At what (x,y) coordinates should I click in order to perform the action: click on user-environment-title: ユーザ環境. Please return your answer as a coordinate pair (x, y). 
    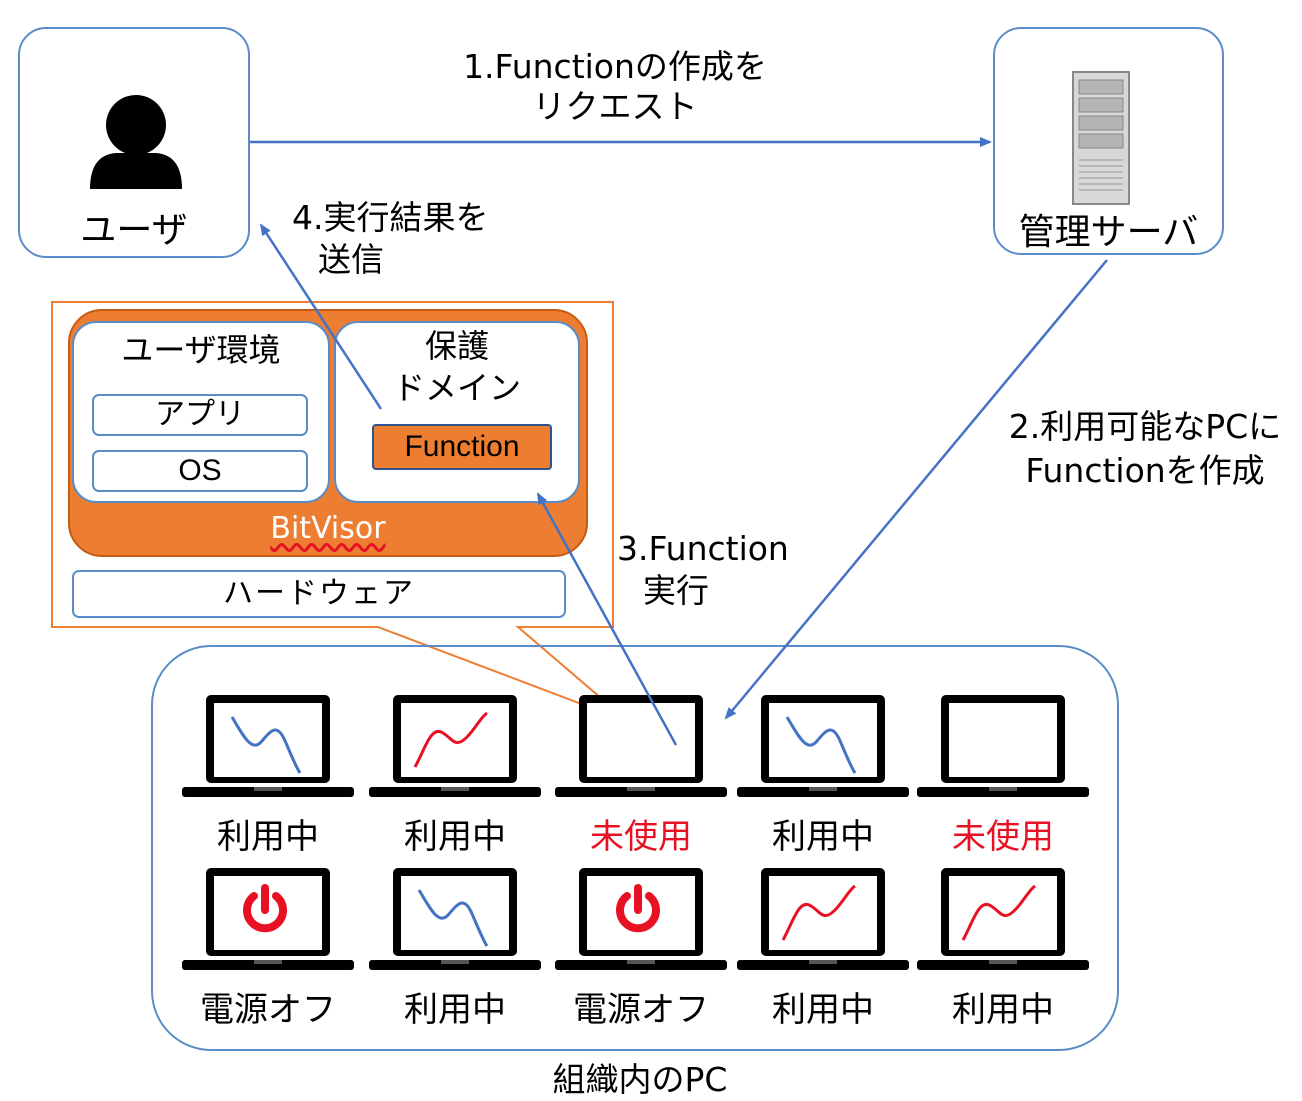
    Looking at the image, I should click on (201, 350).